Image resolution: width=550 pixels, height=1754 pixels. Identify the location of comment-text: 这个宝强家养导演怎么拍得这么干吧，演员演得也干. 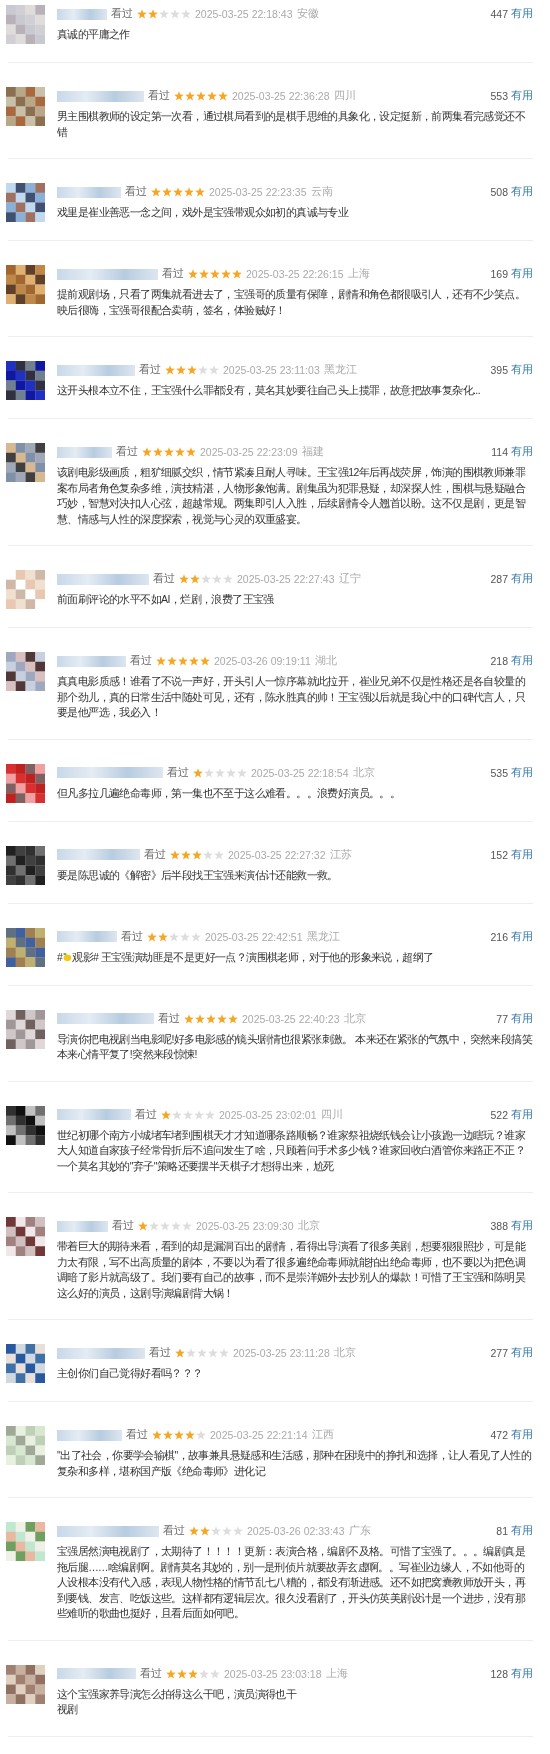
(177, 1693).